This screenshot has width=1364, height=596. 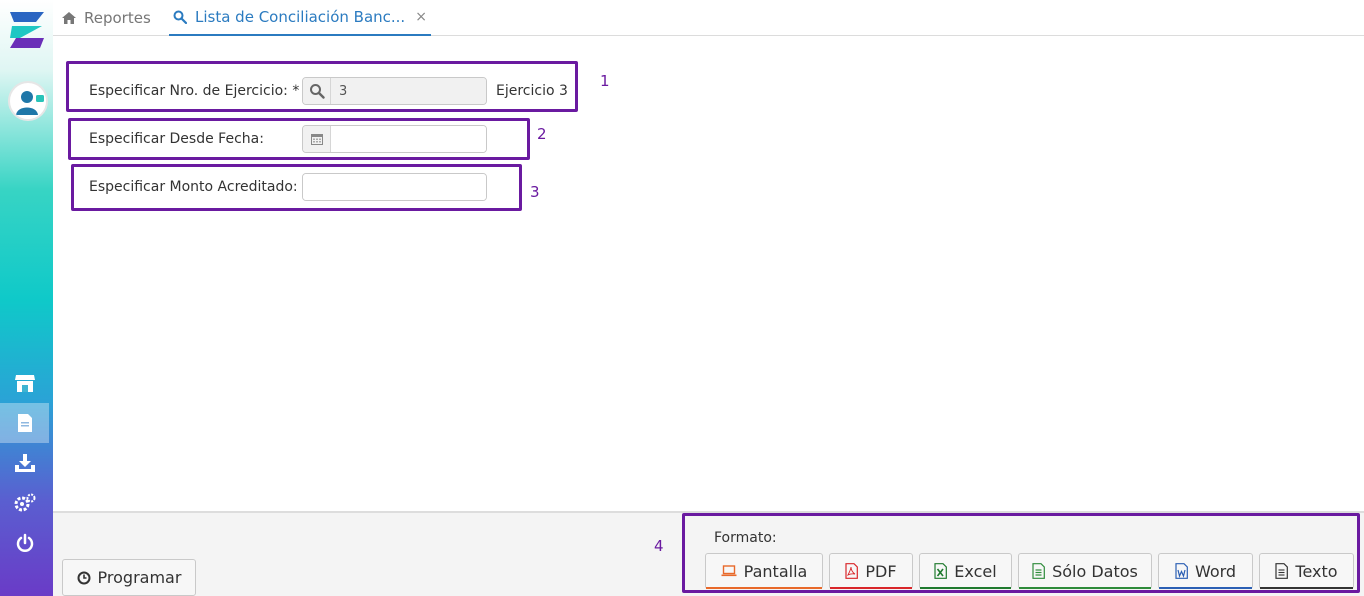 What do you see at coordinates (542, 134) in the screenshot?
I see `annotation-number-2: 2` at bounding box center [542, 134].